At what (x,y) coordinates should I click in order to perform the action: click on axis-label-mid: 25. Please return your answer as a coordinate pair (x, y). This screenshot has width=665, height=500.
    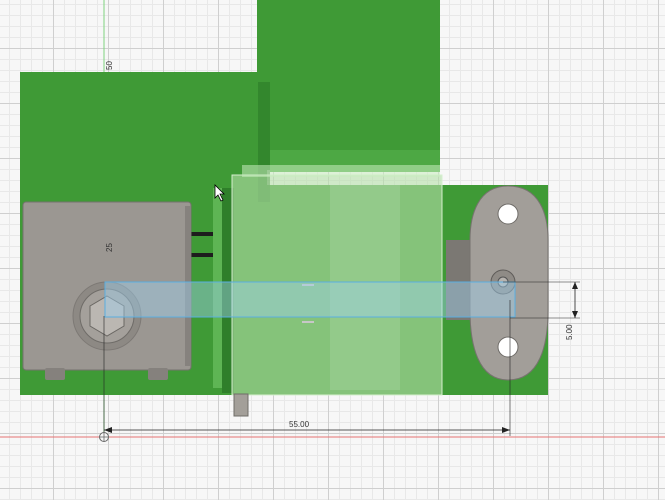
    Looking at the image, I should click on (109, 247).